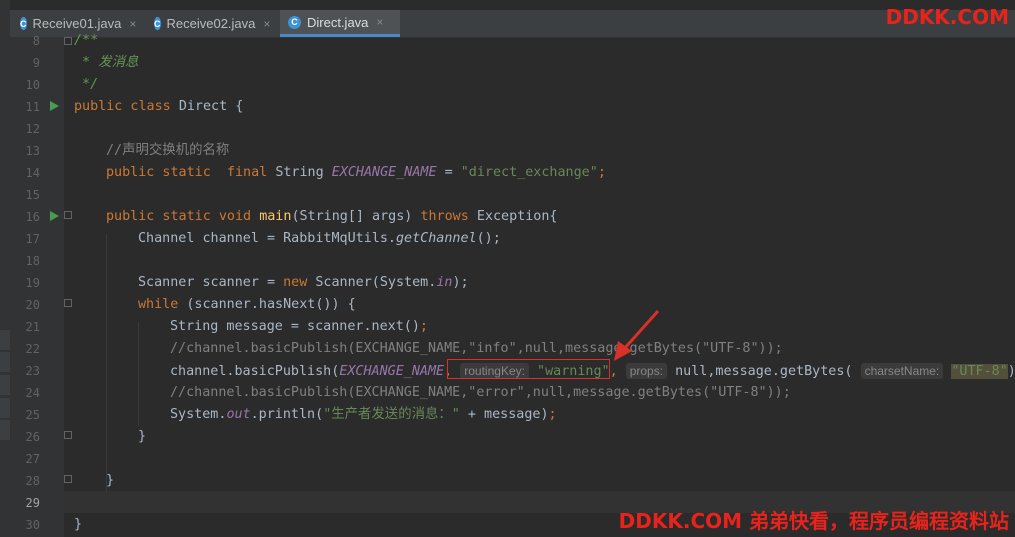  Describe the element at coordinates (32, 481) in the screenshot. I see `line-number: 28` at that location.